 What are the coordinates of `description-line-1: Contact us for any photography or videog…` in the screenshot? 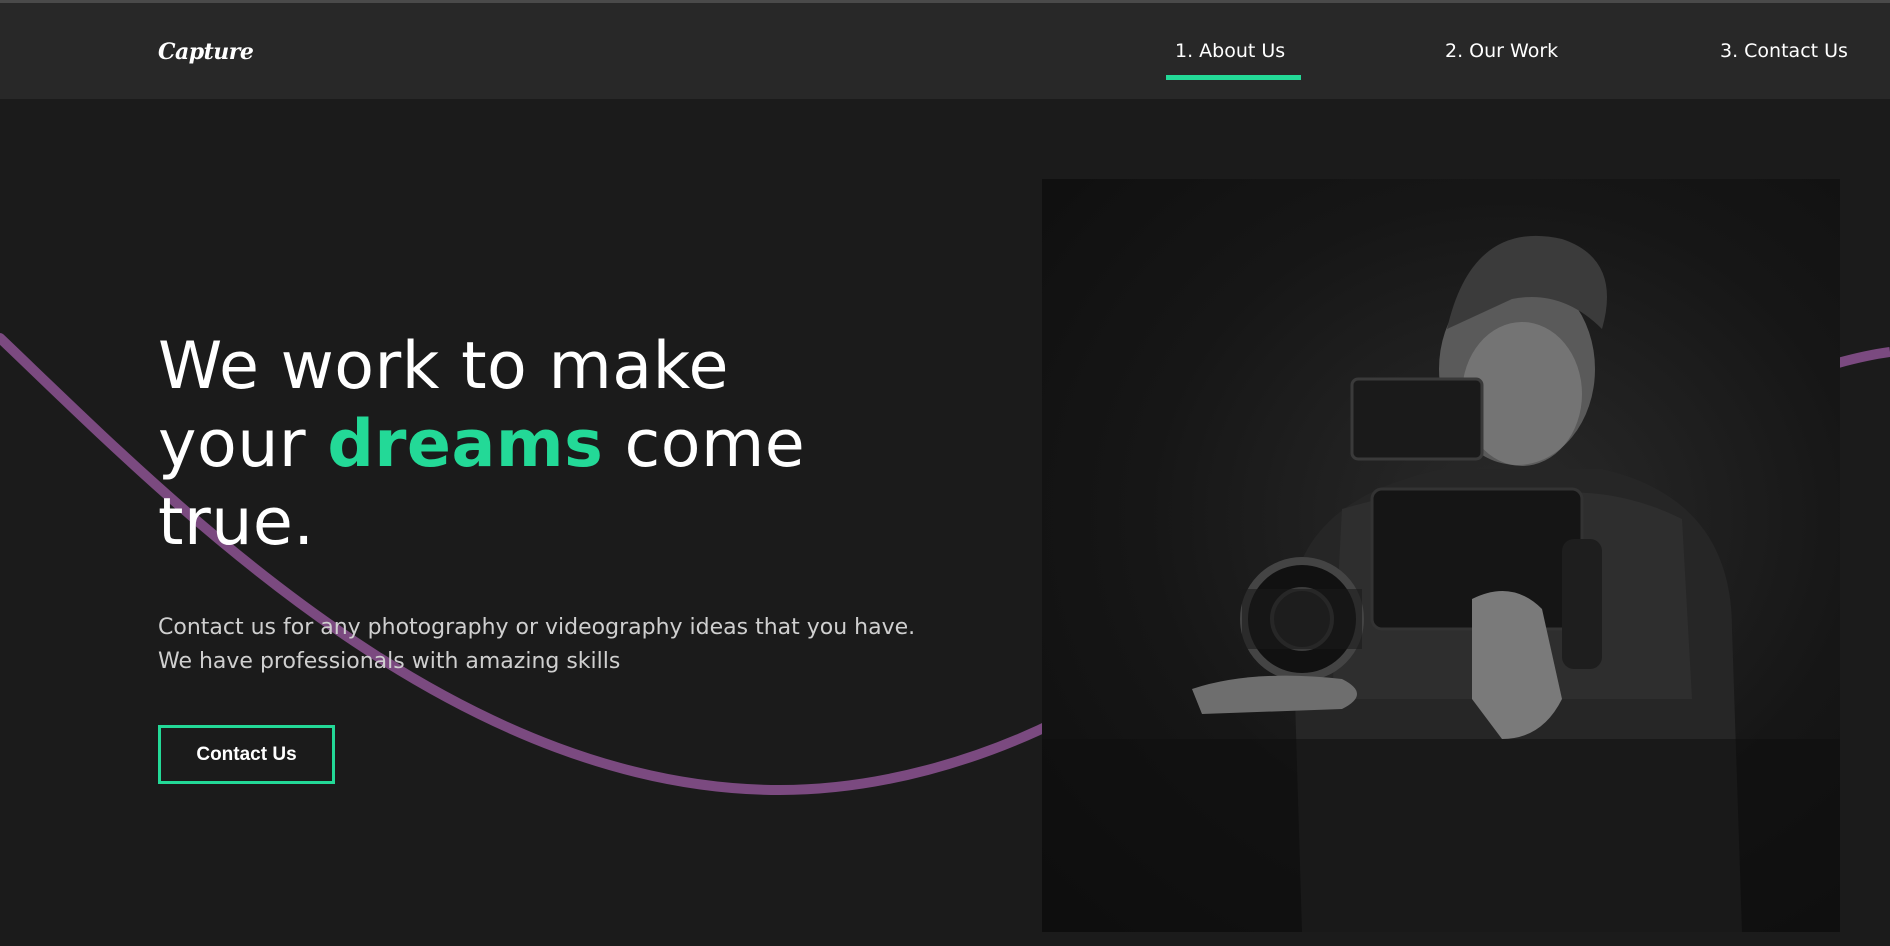 It's located at (537, 627).